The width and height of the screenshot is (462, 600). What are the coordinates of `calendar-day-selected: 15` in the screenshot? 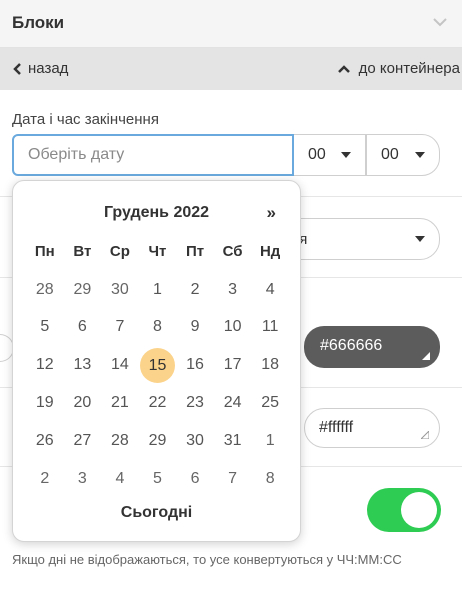 It's located at (158, 366).